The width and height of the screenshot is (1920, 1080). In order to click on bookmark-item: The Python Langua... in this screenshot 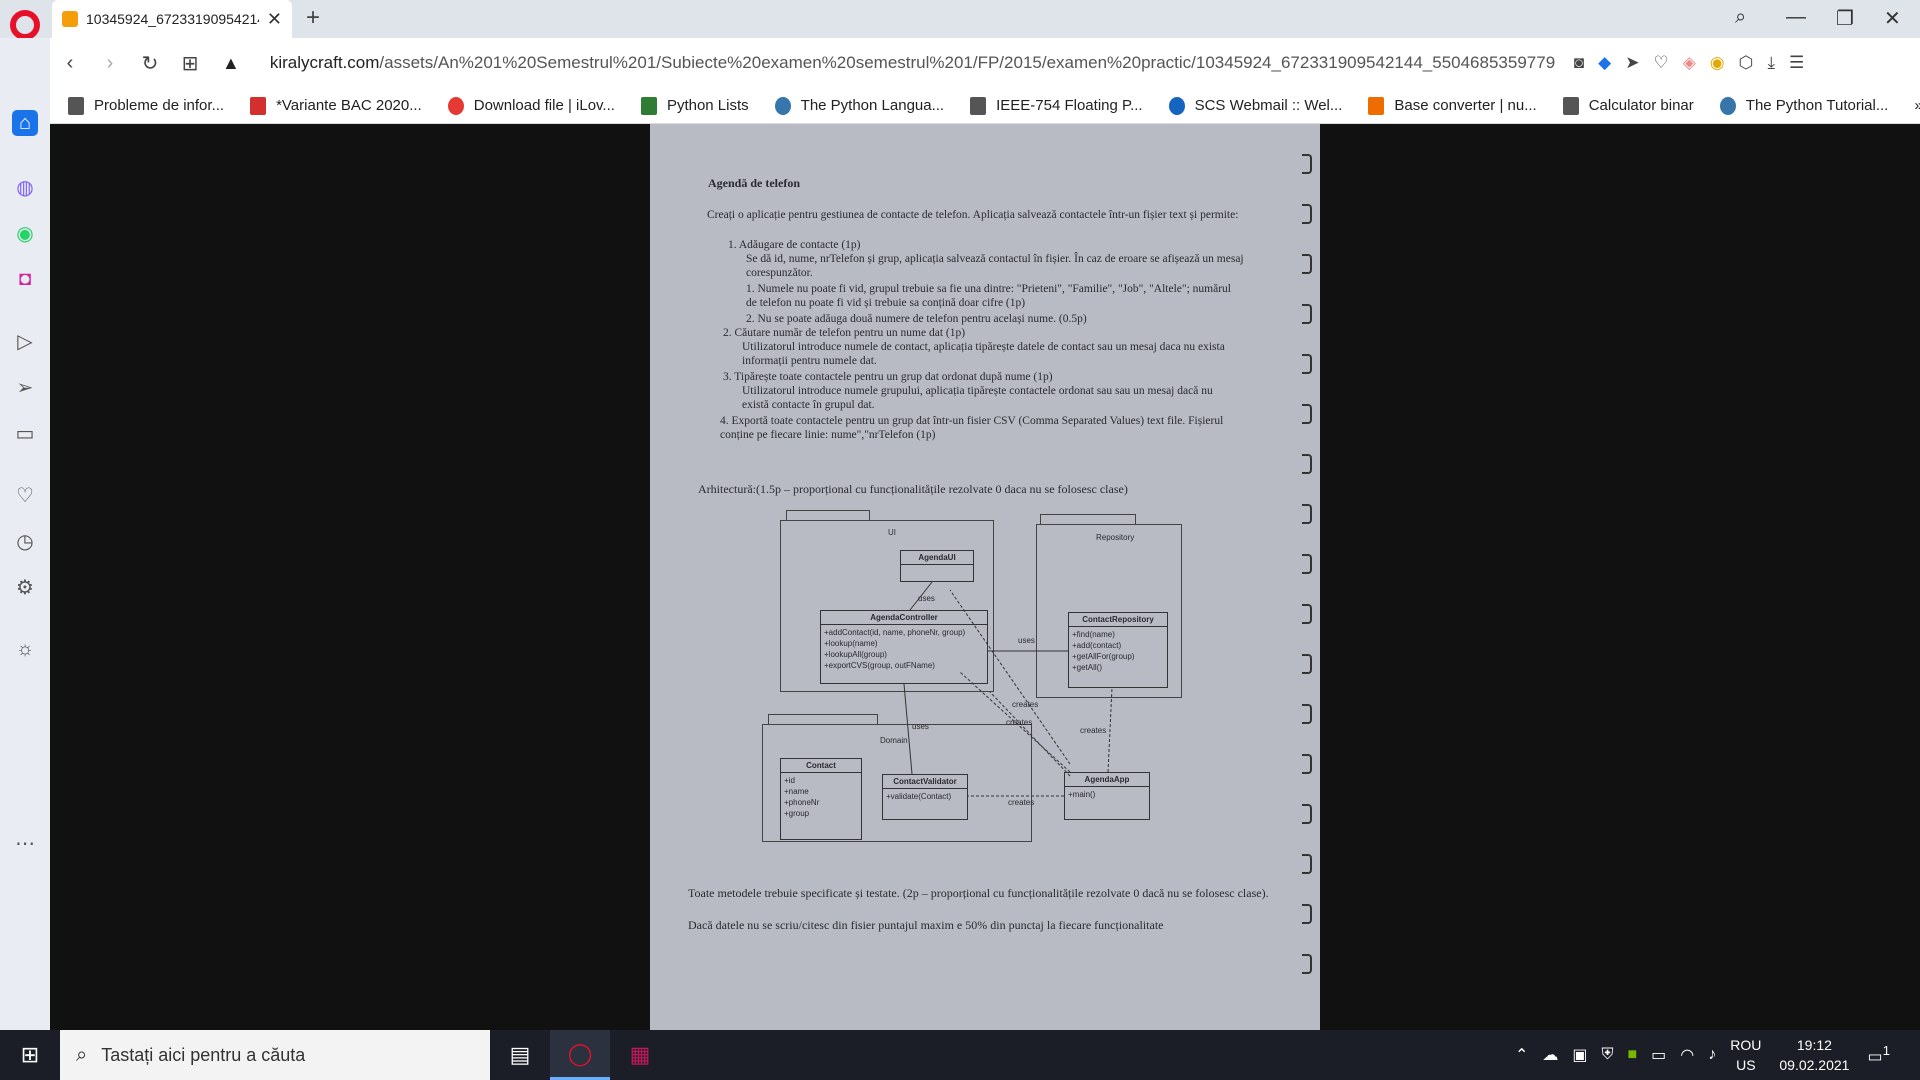, I will do `click(859, 105)`.